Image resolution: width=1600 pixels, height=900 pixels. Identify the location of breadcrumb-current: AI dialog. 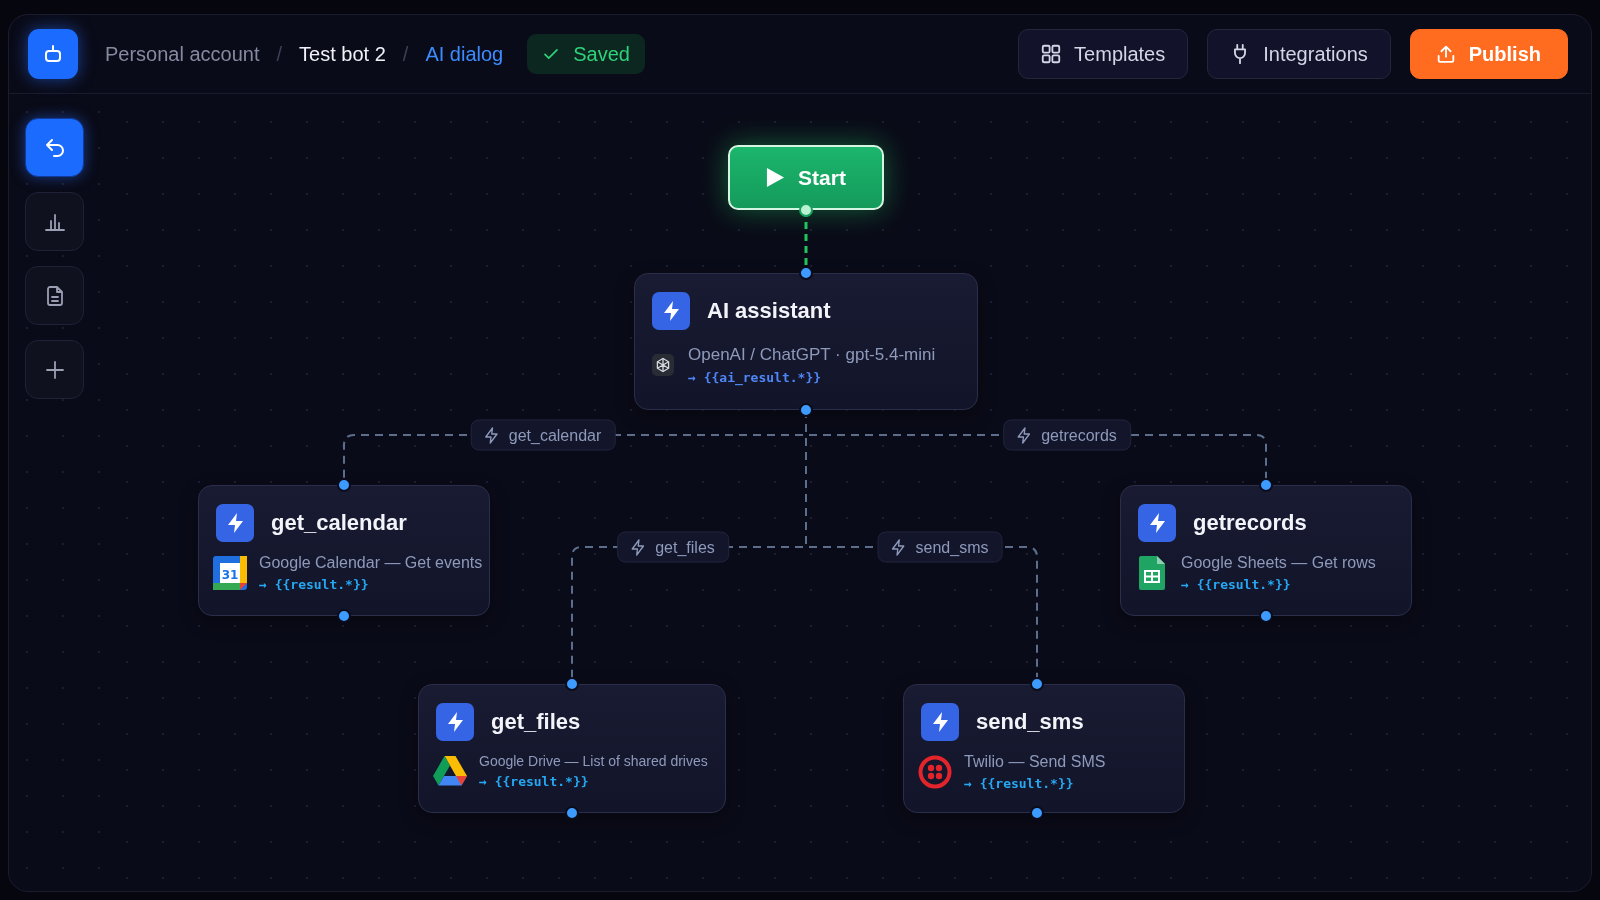
(464, 54).